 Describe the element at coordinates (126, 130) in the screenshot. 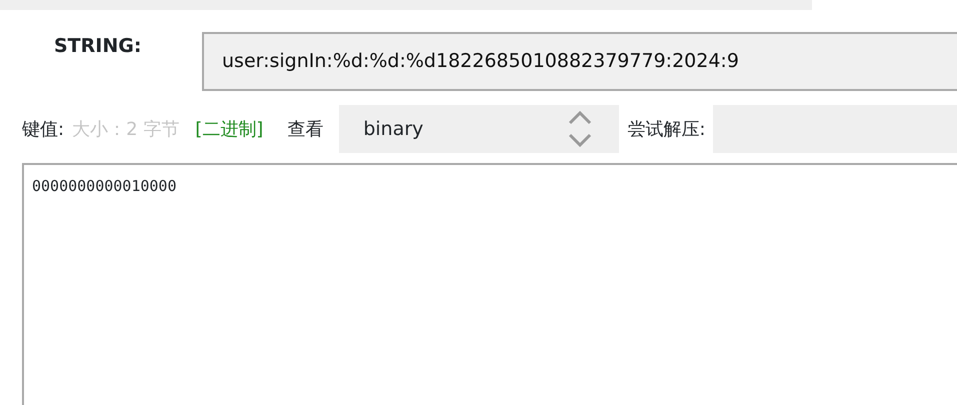

I see `size-text: 大小：2 字节` at that location.